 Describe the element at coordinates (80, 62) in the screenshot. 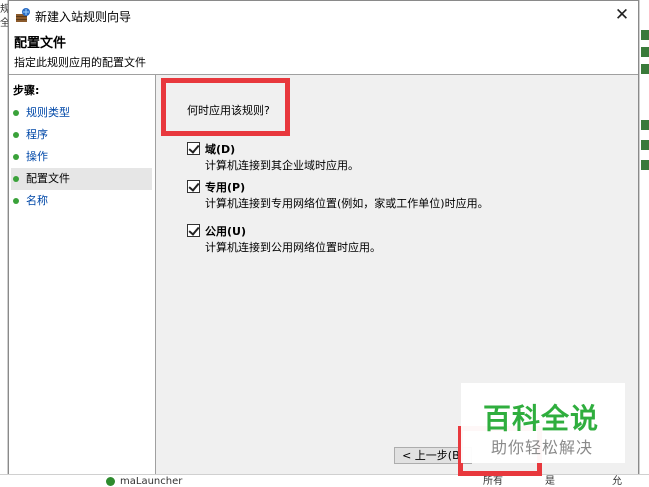

I see `page-subtitle: 指定此规则应用的配置文件` at that location.